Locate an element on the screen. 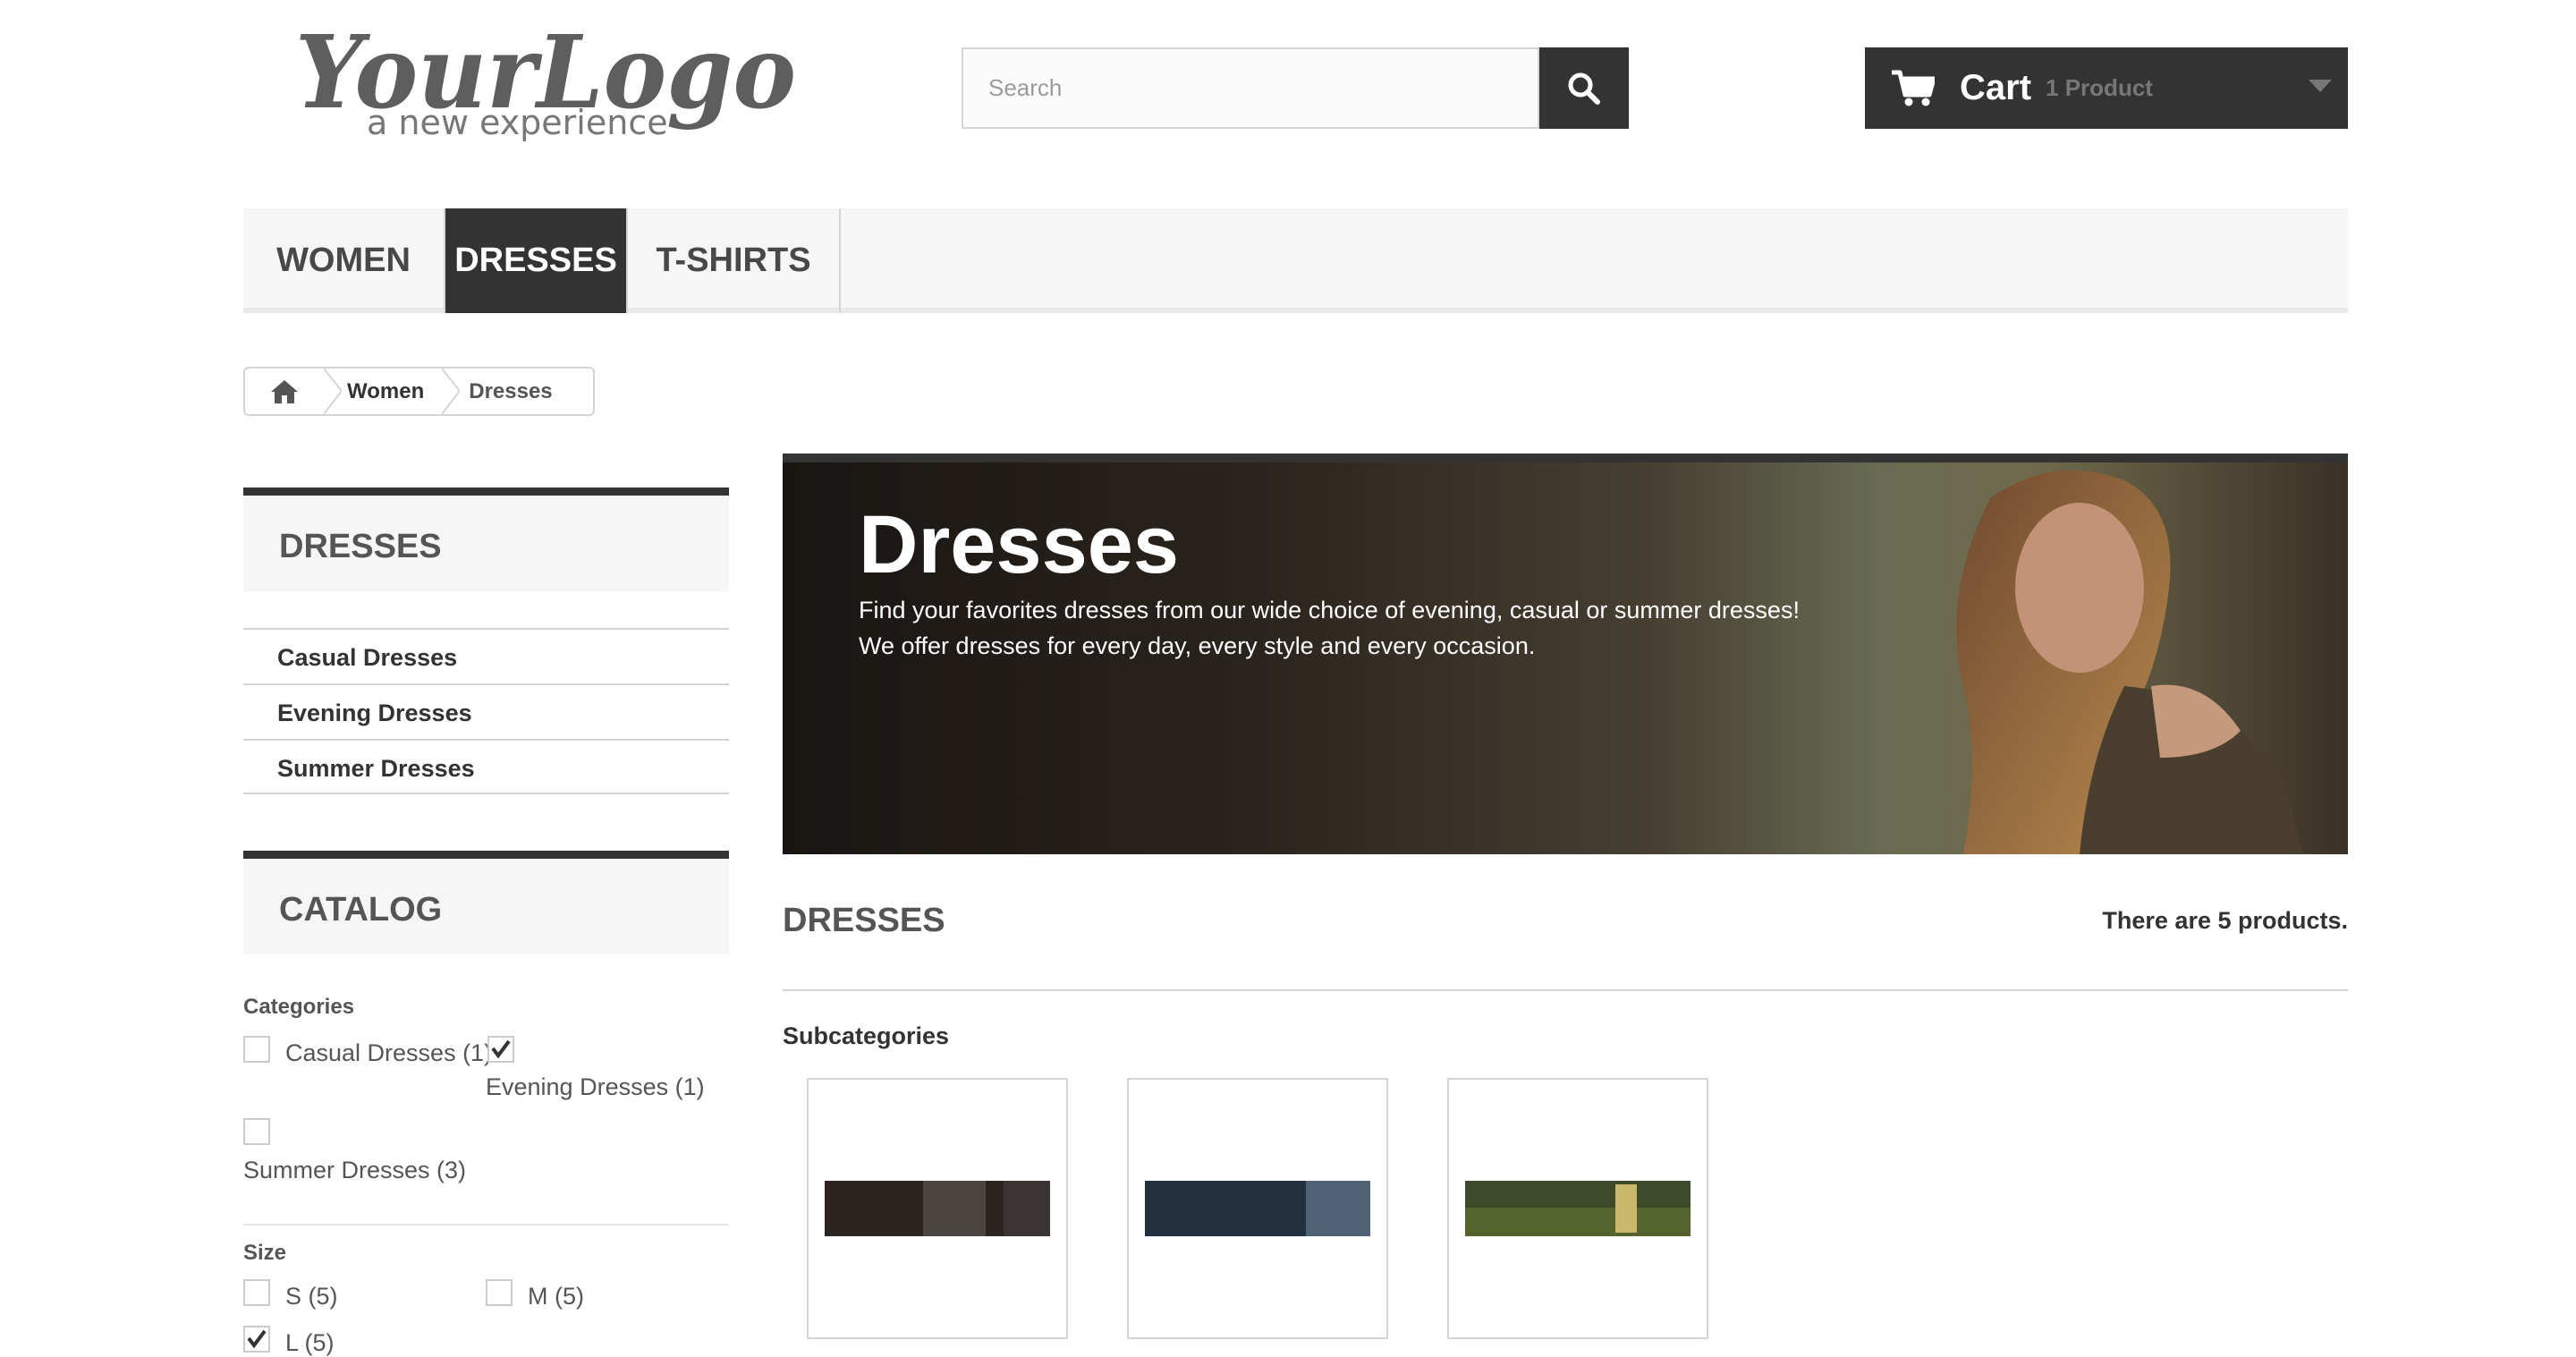 This screenshot has height=1357, width=2576. subcategory-link-summer-dresses: Summer Dresses is located at coordinates (486, 767).